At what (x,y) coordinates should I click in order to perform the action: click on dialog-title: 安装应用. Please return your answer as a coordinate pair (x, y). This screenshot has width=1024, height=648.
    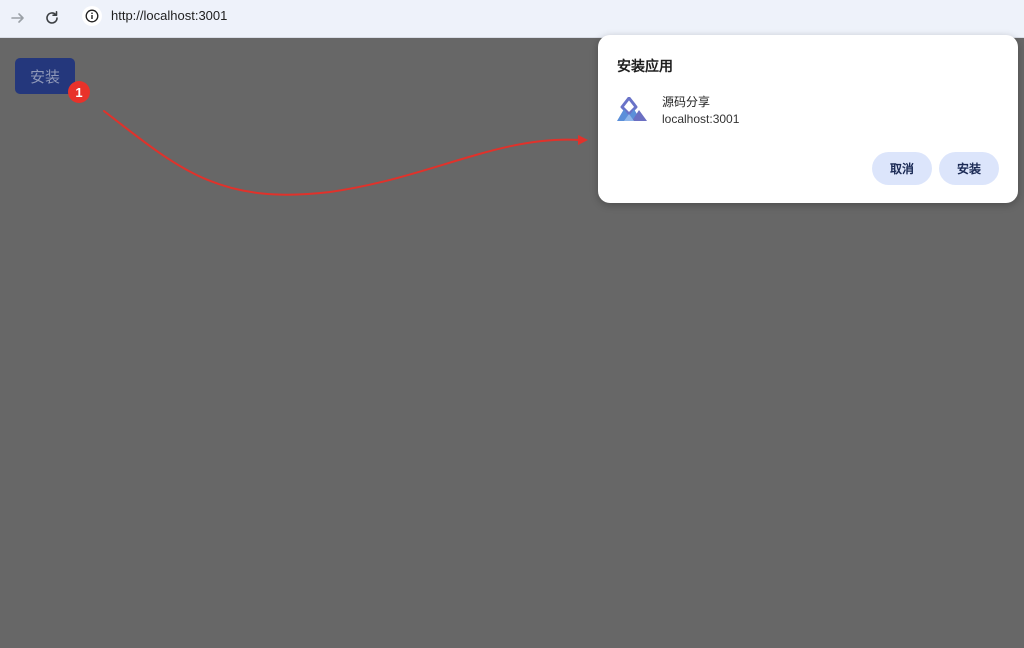
    Looking at the image, I should click on (645, 67).